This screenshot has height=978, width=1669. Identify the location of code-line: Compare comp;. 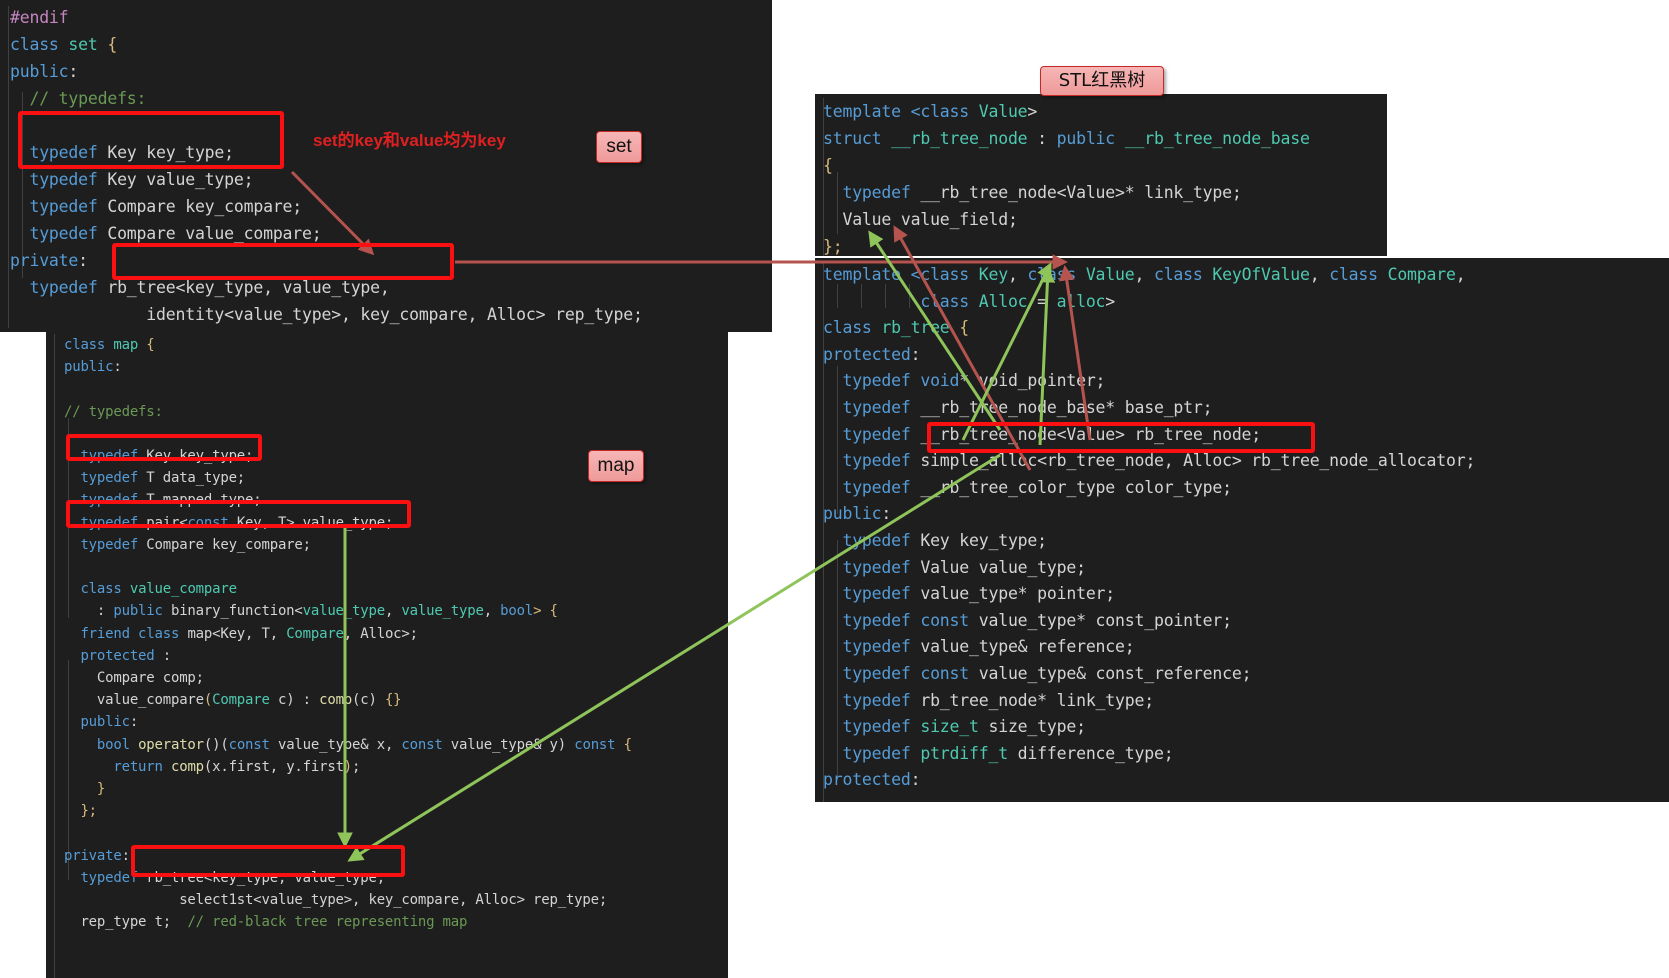
(396, 678).